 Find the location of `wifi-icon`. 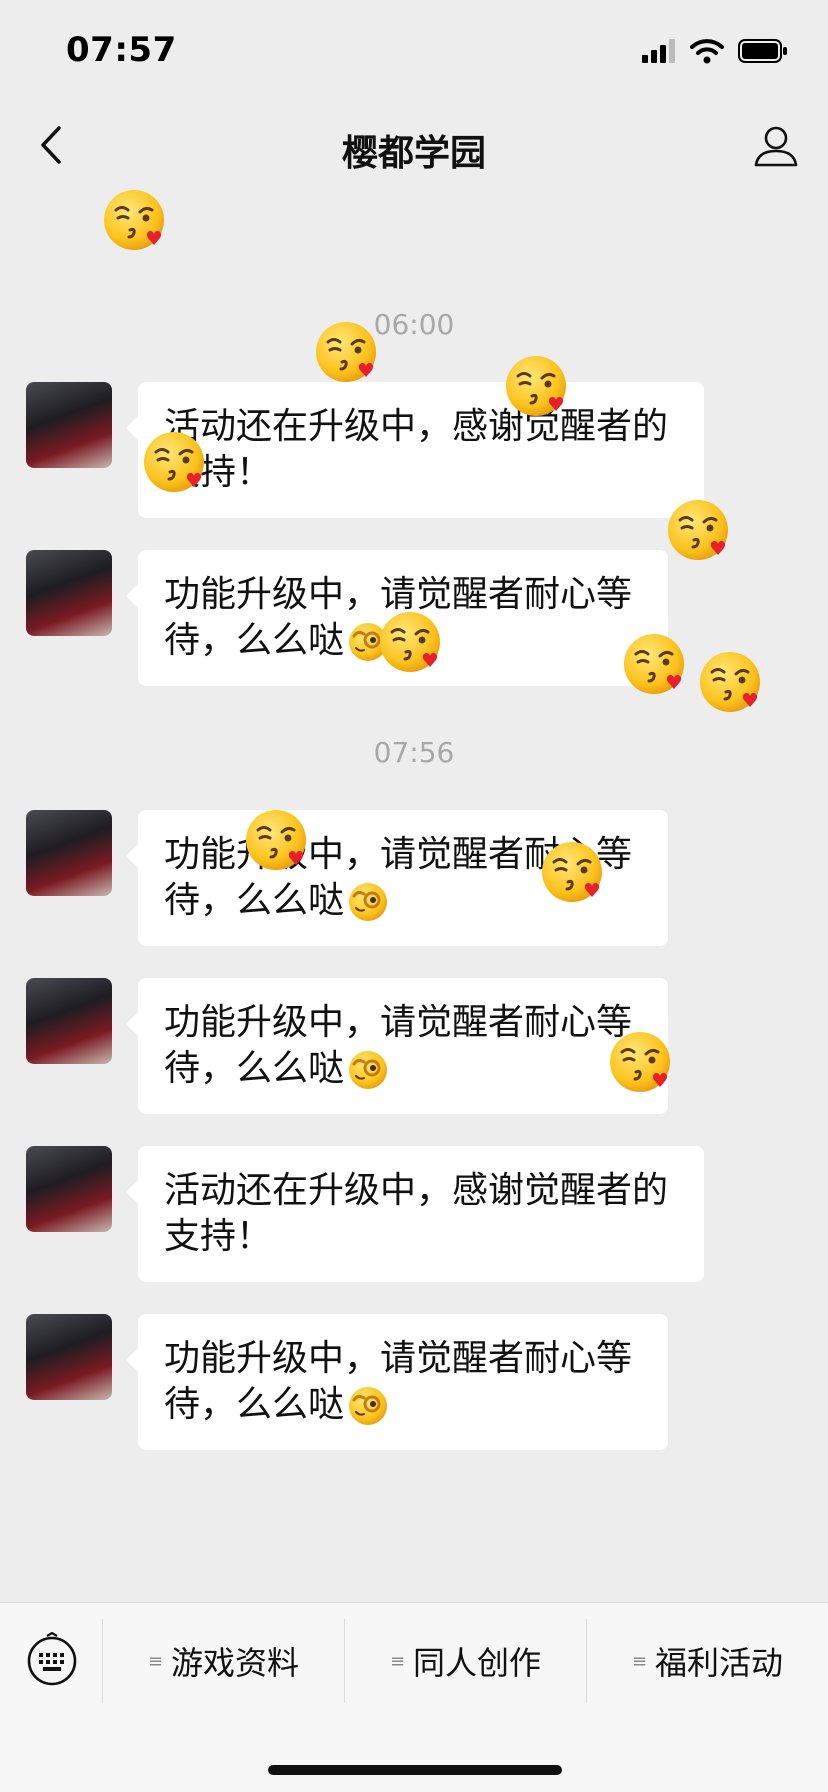

wifi-icon is located at coordinates (707, 53).